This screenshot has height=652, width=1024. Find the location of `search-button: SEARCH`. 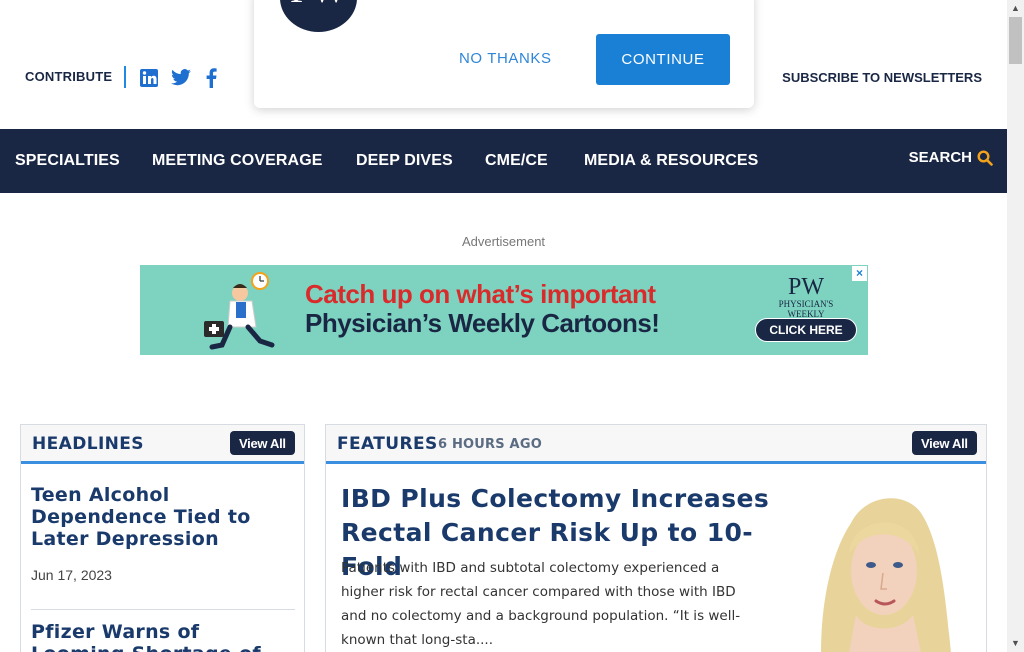

search-button: SEARCH is located at coordinates (951, 157).